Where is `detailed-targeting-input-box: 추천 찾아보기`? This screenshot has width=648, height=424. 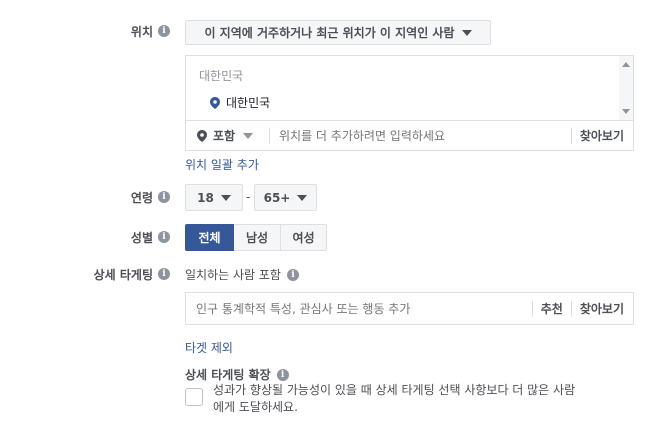 detailed-targeting-input-box: 추천 찾아보기 is located at coordinates (409, 308).